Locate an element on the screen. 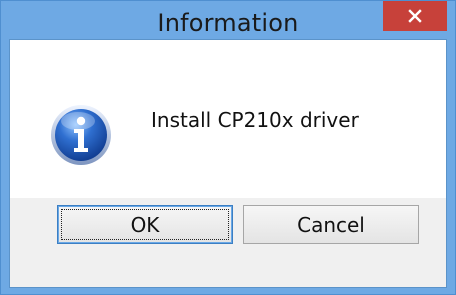 This screenshot has height=295, width=456. ok-button: OK is located at coordinates (145, 224).